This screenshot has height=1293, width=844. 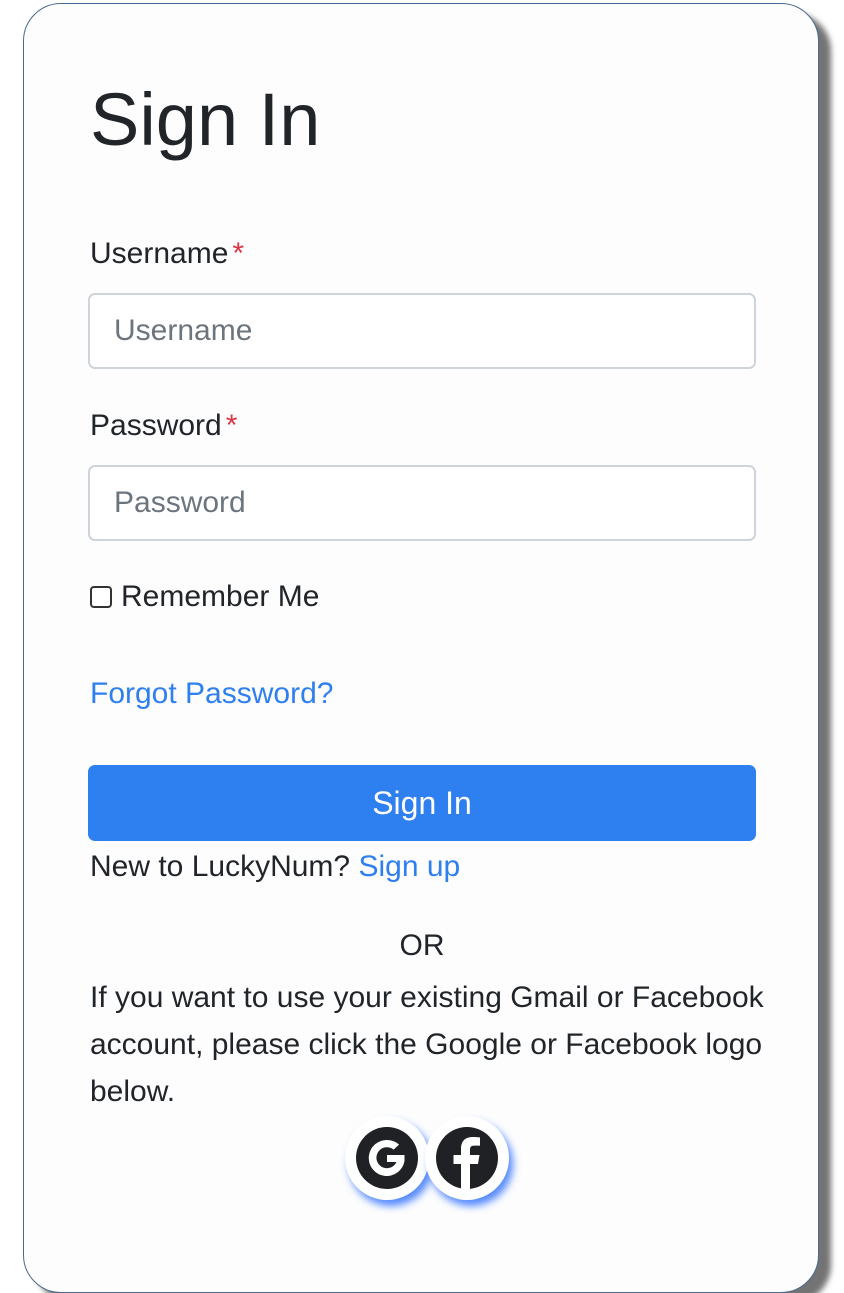 I want to click on remember-me-label: Remember Me, so click(x=220, y=597).